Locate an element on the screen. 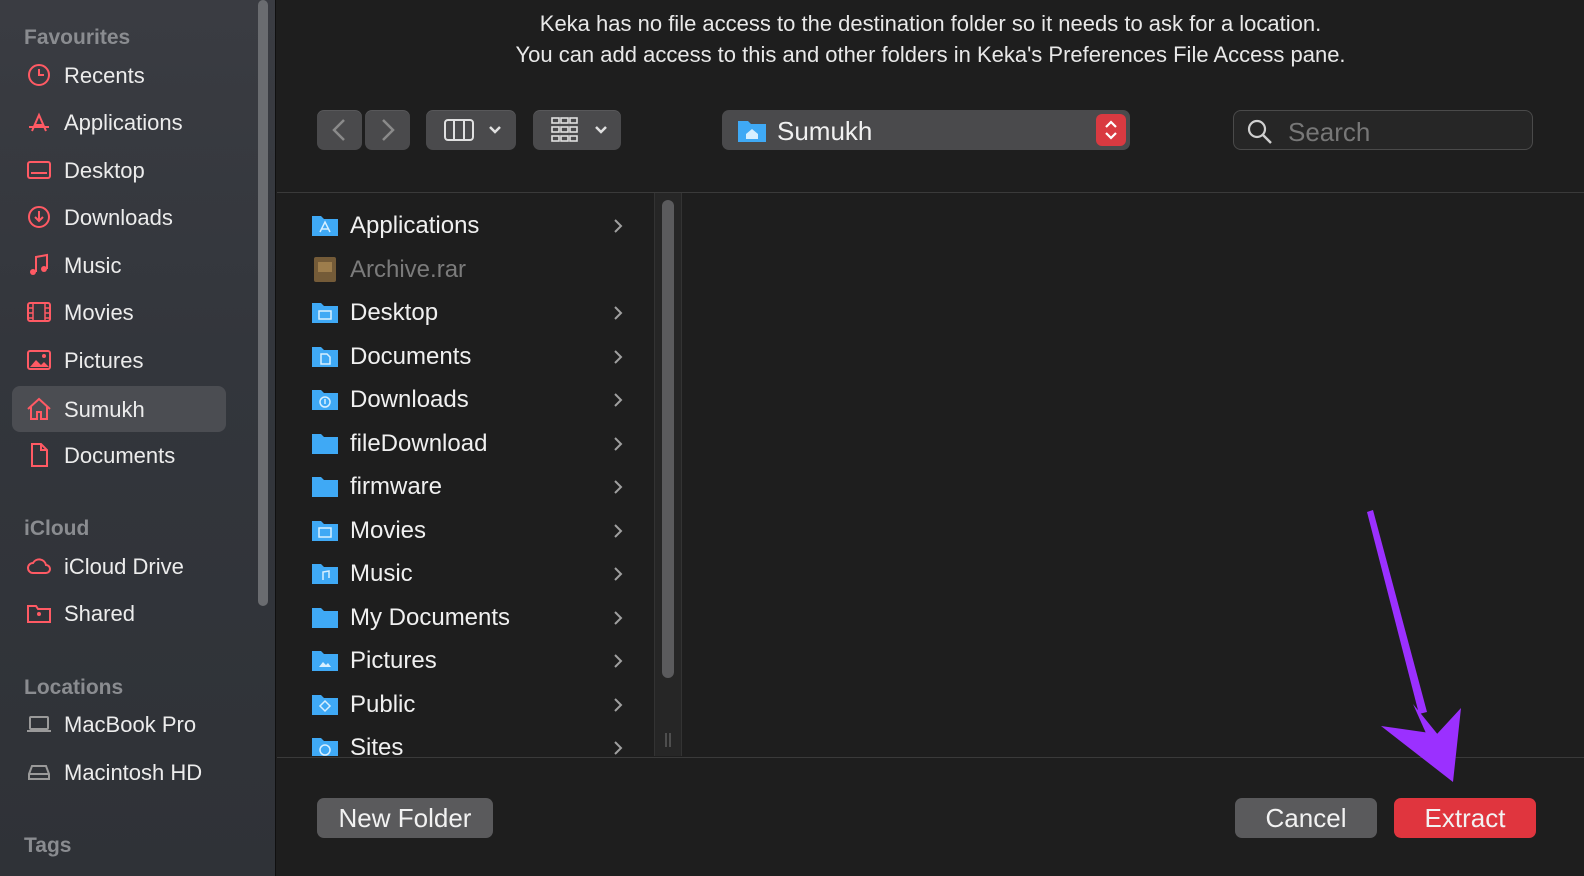  file-row: Desktop is located at coordinates (465, 313).